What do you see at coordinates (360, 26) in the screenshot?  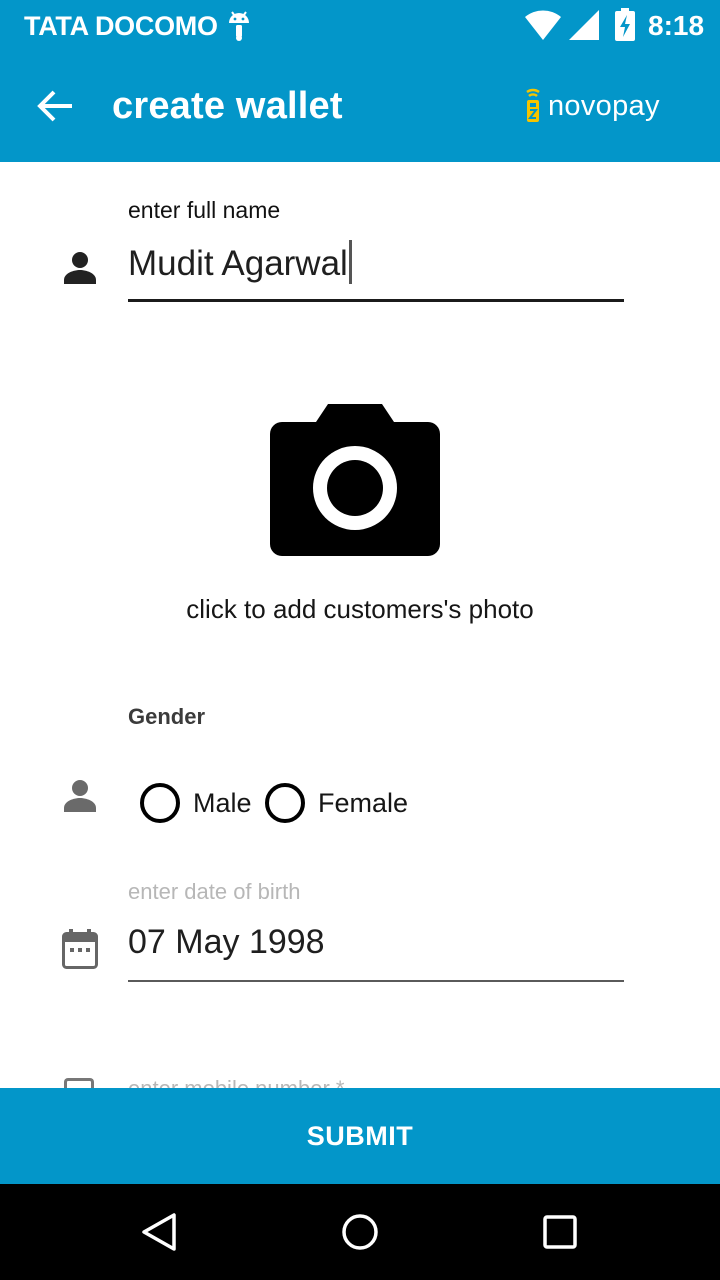 I see `status-bar: TATA DOCOMO 8:18` at bounding box center [360, 26].